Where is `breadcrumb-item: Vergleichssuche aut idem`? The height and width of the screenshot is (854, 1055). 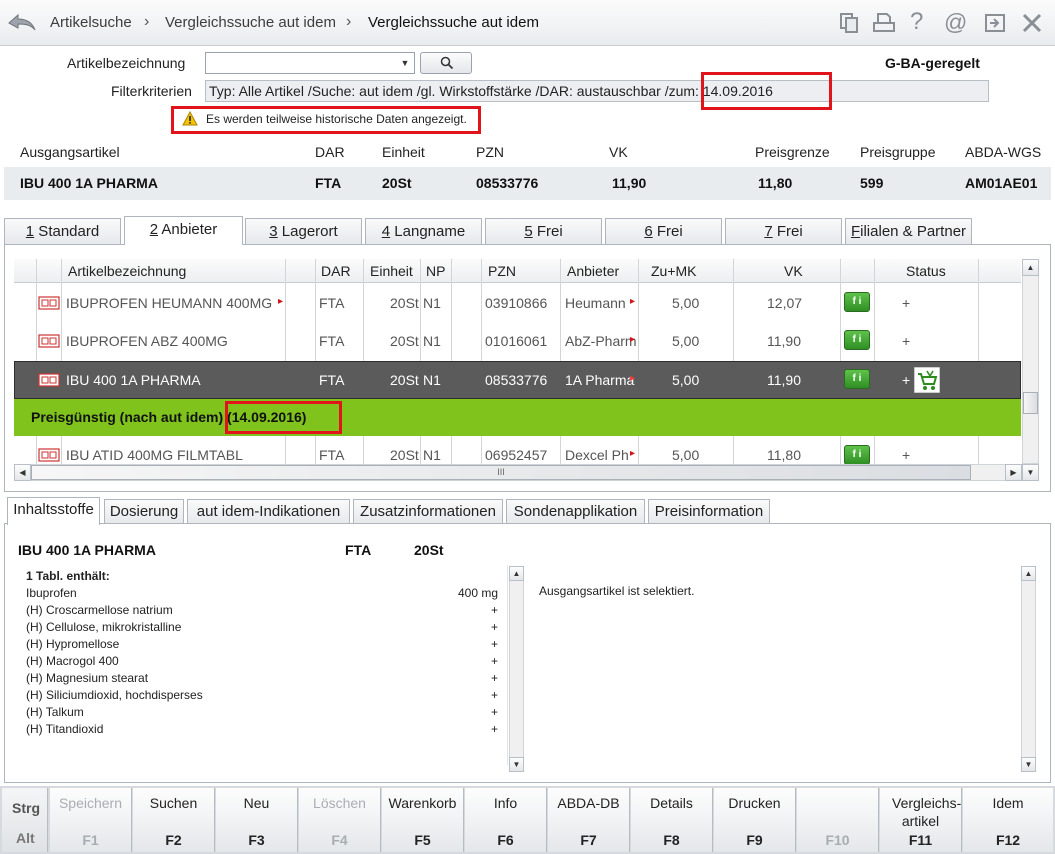
breadcrumb-item: Vergleichssuche aut idem is located at coordinates (250, 22).